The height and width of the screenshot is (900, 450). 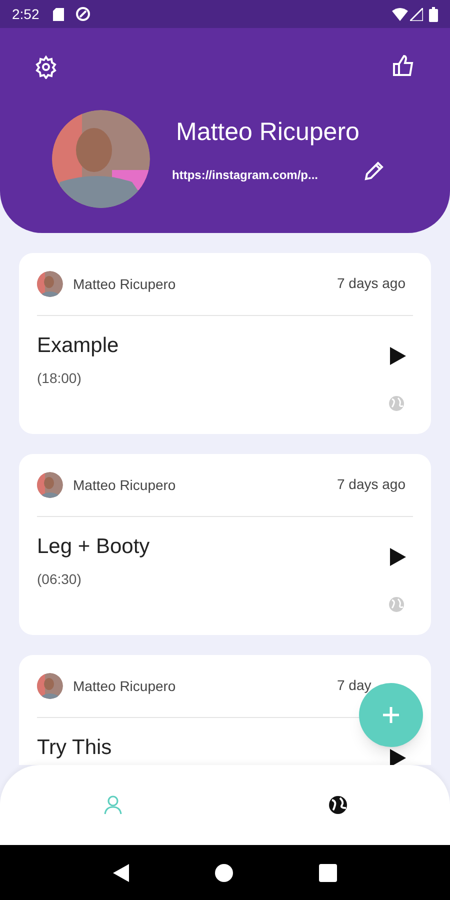 I want to click on profile-name: Matteo Ricupero, so click(x=268, y=132).